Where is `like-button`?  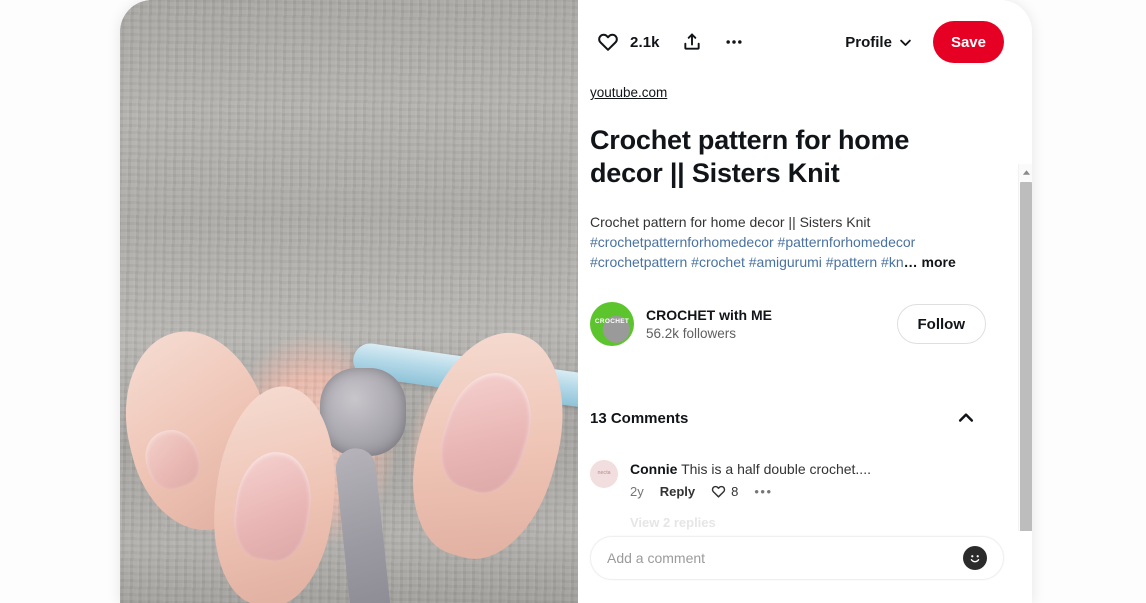
like-button is located at coordinates (608, 42).